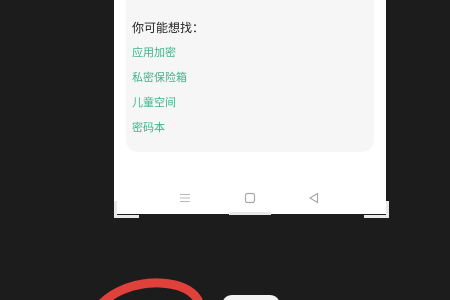 This screenshot has width=450, height=300. Describe the element at coordinates (376, 209) in the screenshot. I see `frame-corner-right` at that location.